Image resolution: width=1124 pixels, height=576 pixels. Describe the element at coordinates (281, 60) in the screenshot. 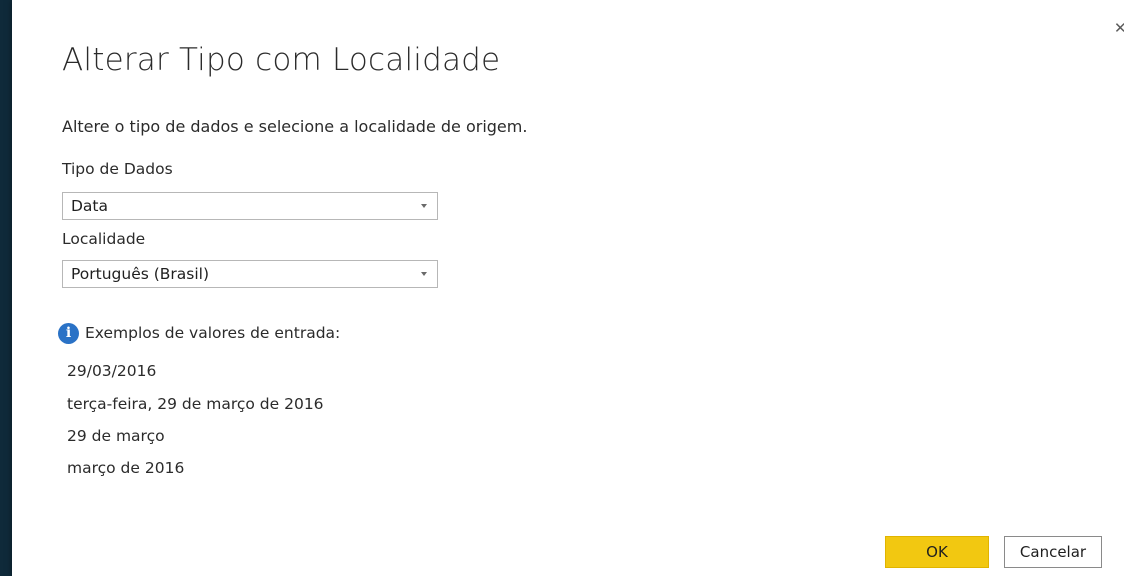

I see `dialog-title: Alterar Tipo com Localidade` at that location.